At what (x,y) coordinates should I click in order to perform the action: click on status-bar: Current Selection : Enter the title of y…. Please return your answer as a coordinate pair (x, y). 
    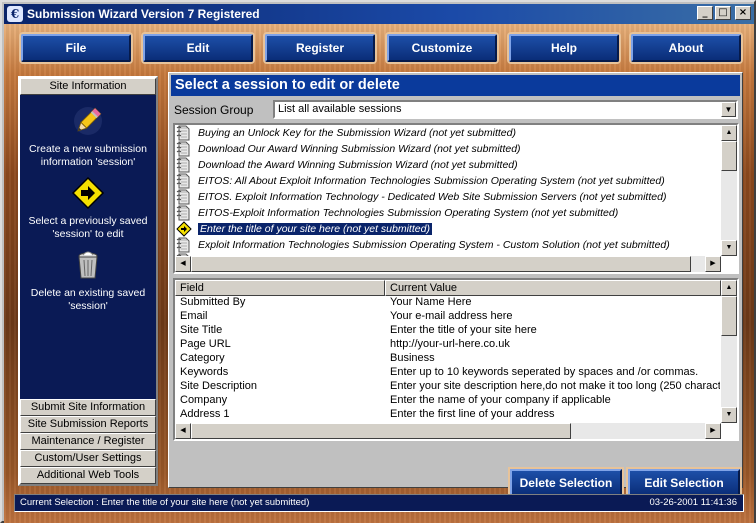
    Looking at the image, I should click on (379, 503).